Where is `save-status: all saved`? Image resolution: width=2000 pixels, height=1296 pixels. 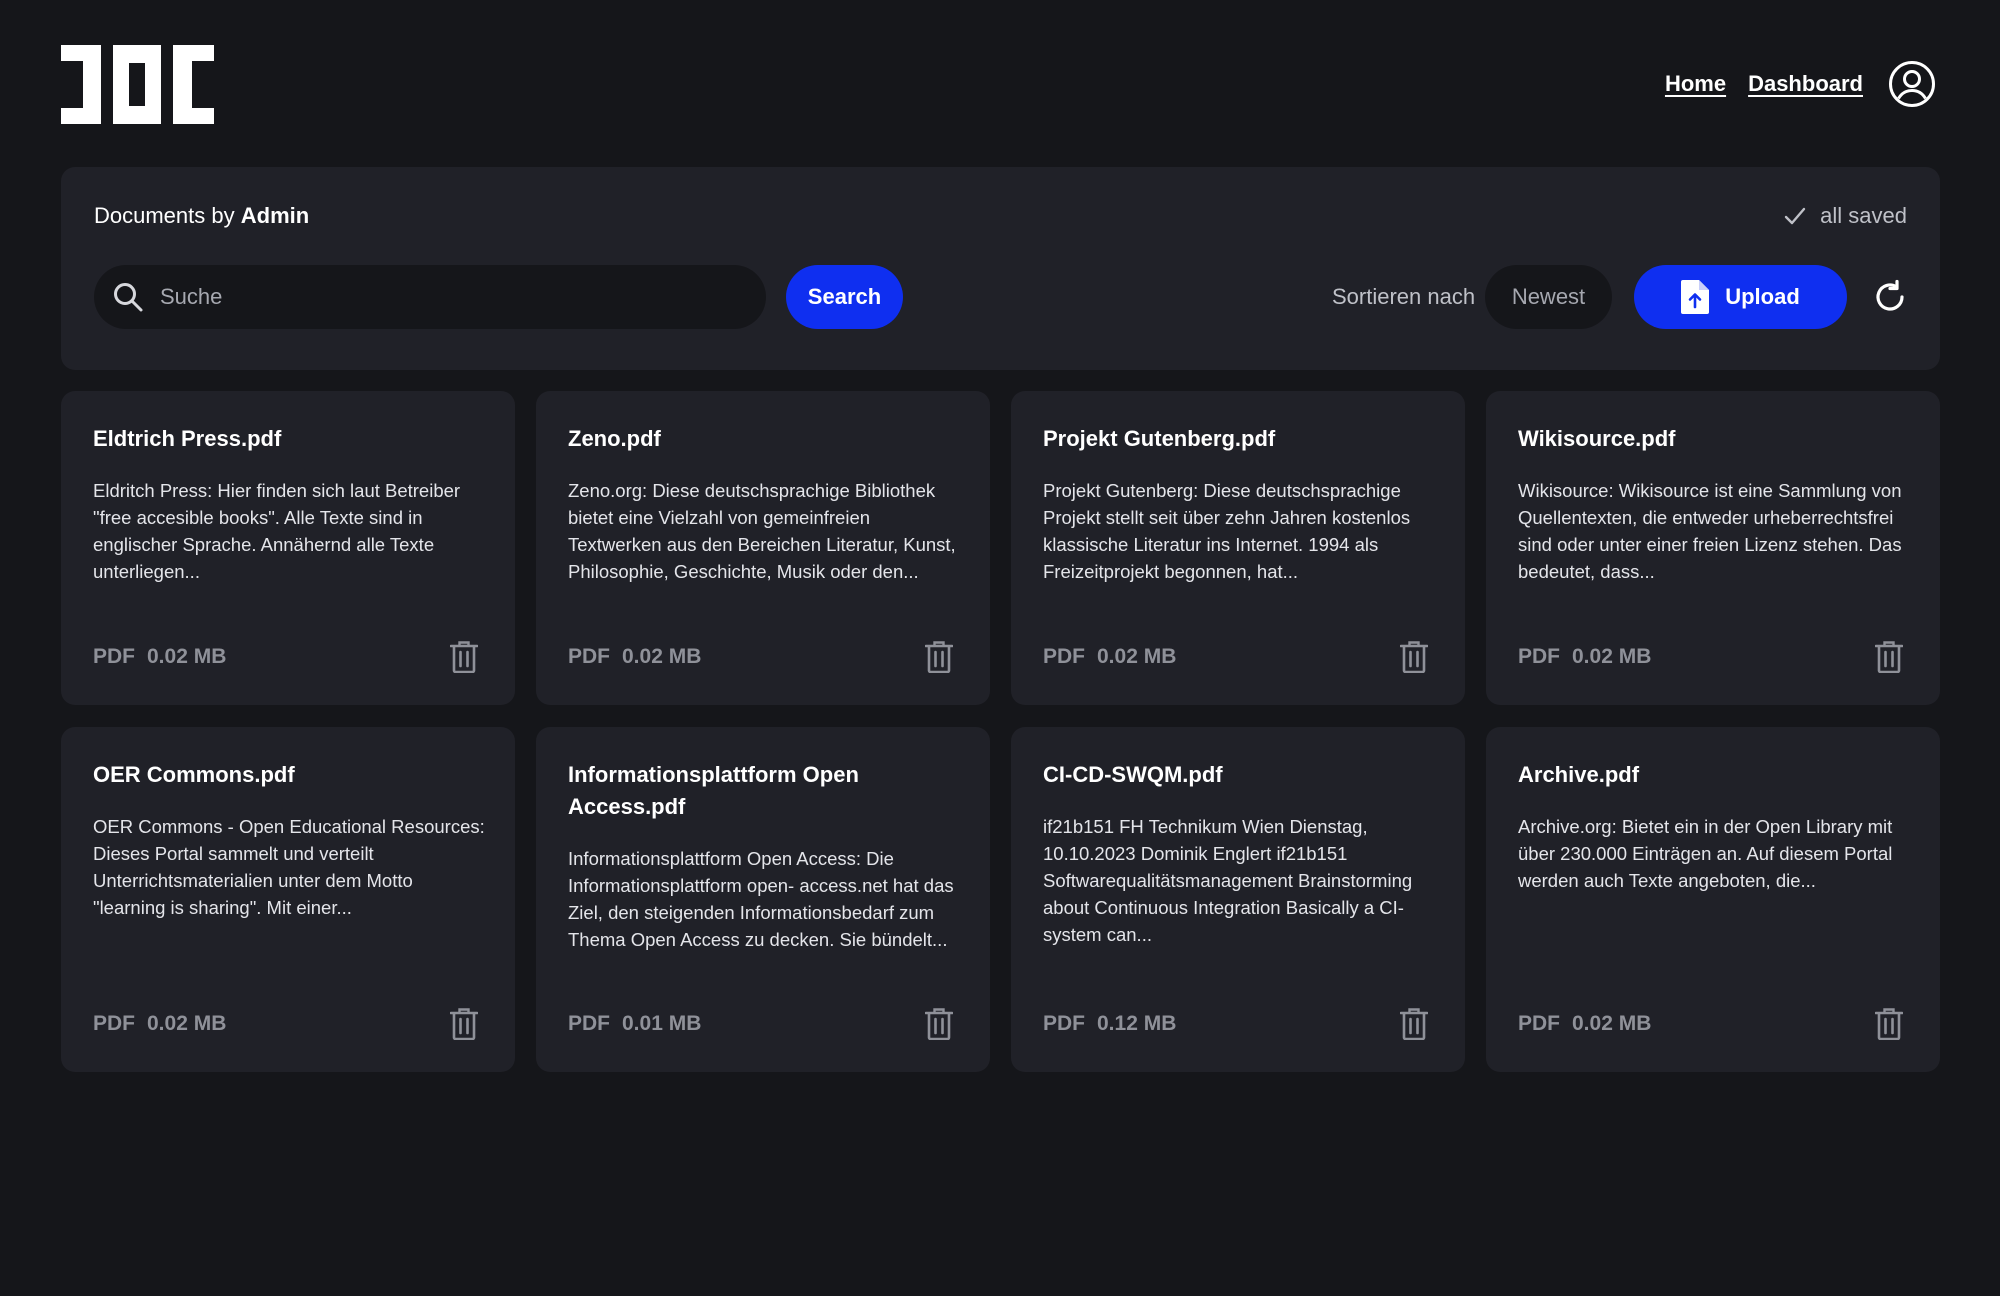
save-status: all saved is located at coordinates (1844, 216).